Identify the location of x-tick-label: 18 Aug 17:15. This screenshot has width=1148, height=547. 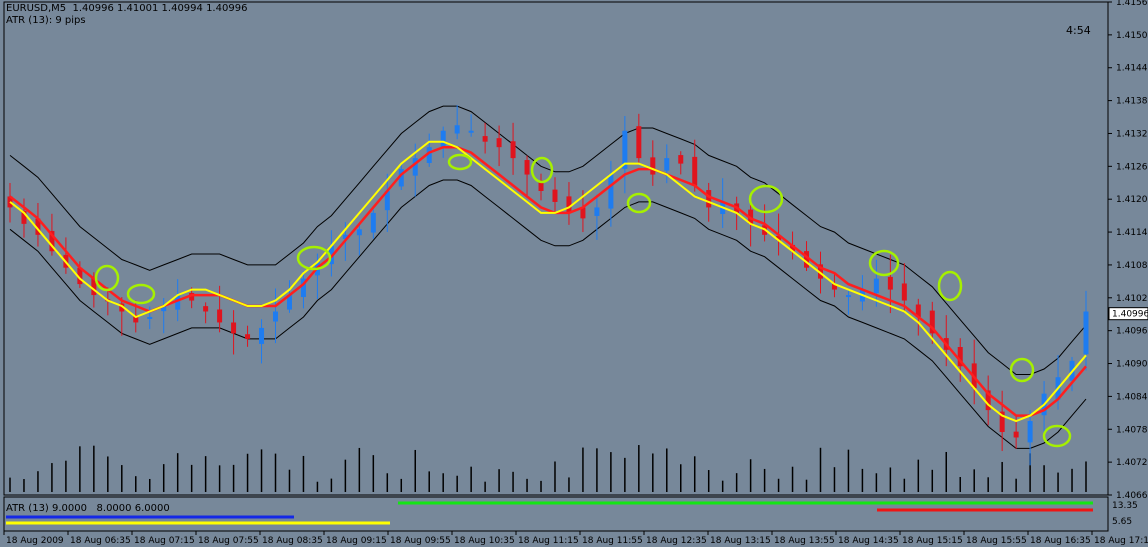
(1121, 541).